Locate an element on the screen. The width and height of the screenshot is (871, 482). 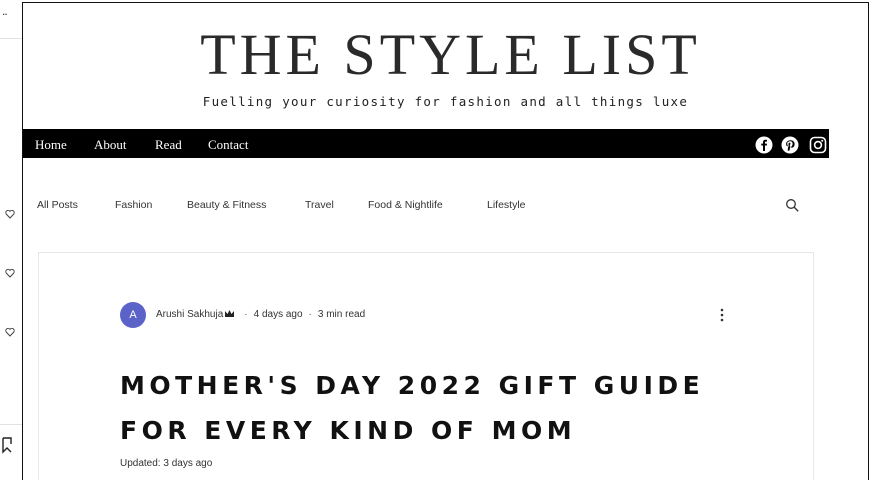
post-meta: Arushi Sakhuja · 4 days ago · 3 min read is located at coordinates (260, 314).